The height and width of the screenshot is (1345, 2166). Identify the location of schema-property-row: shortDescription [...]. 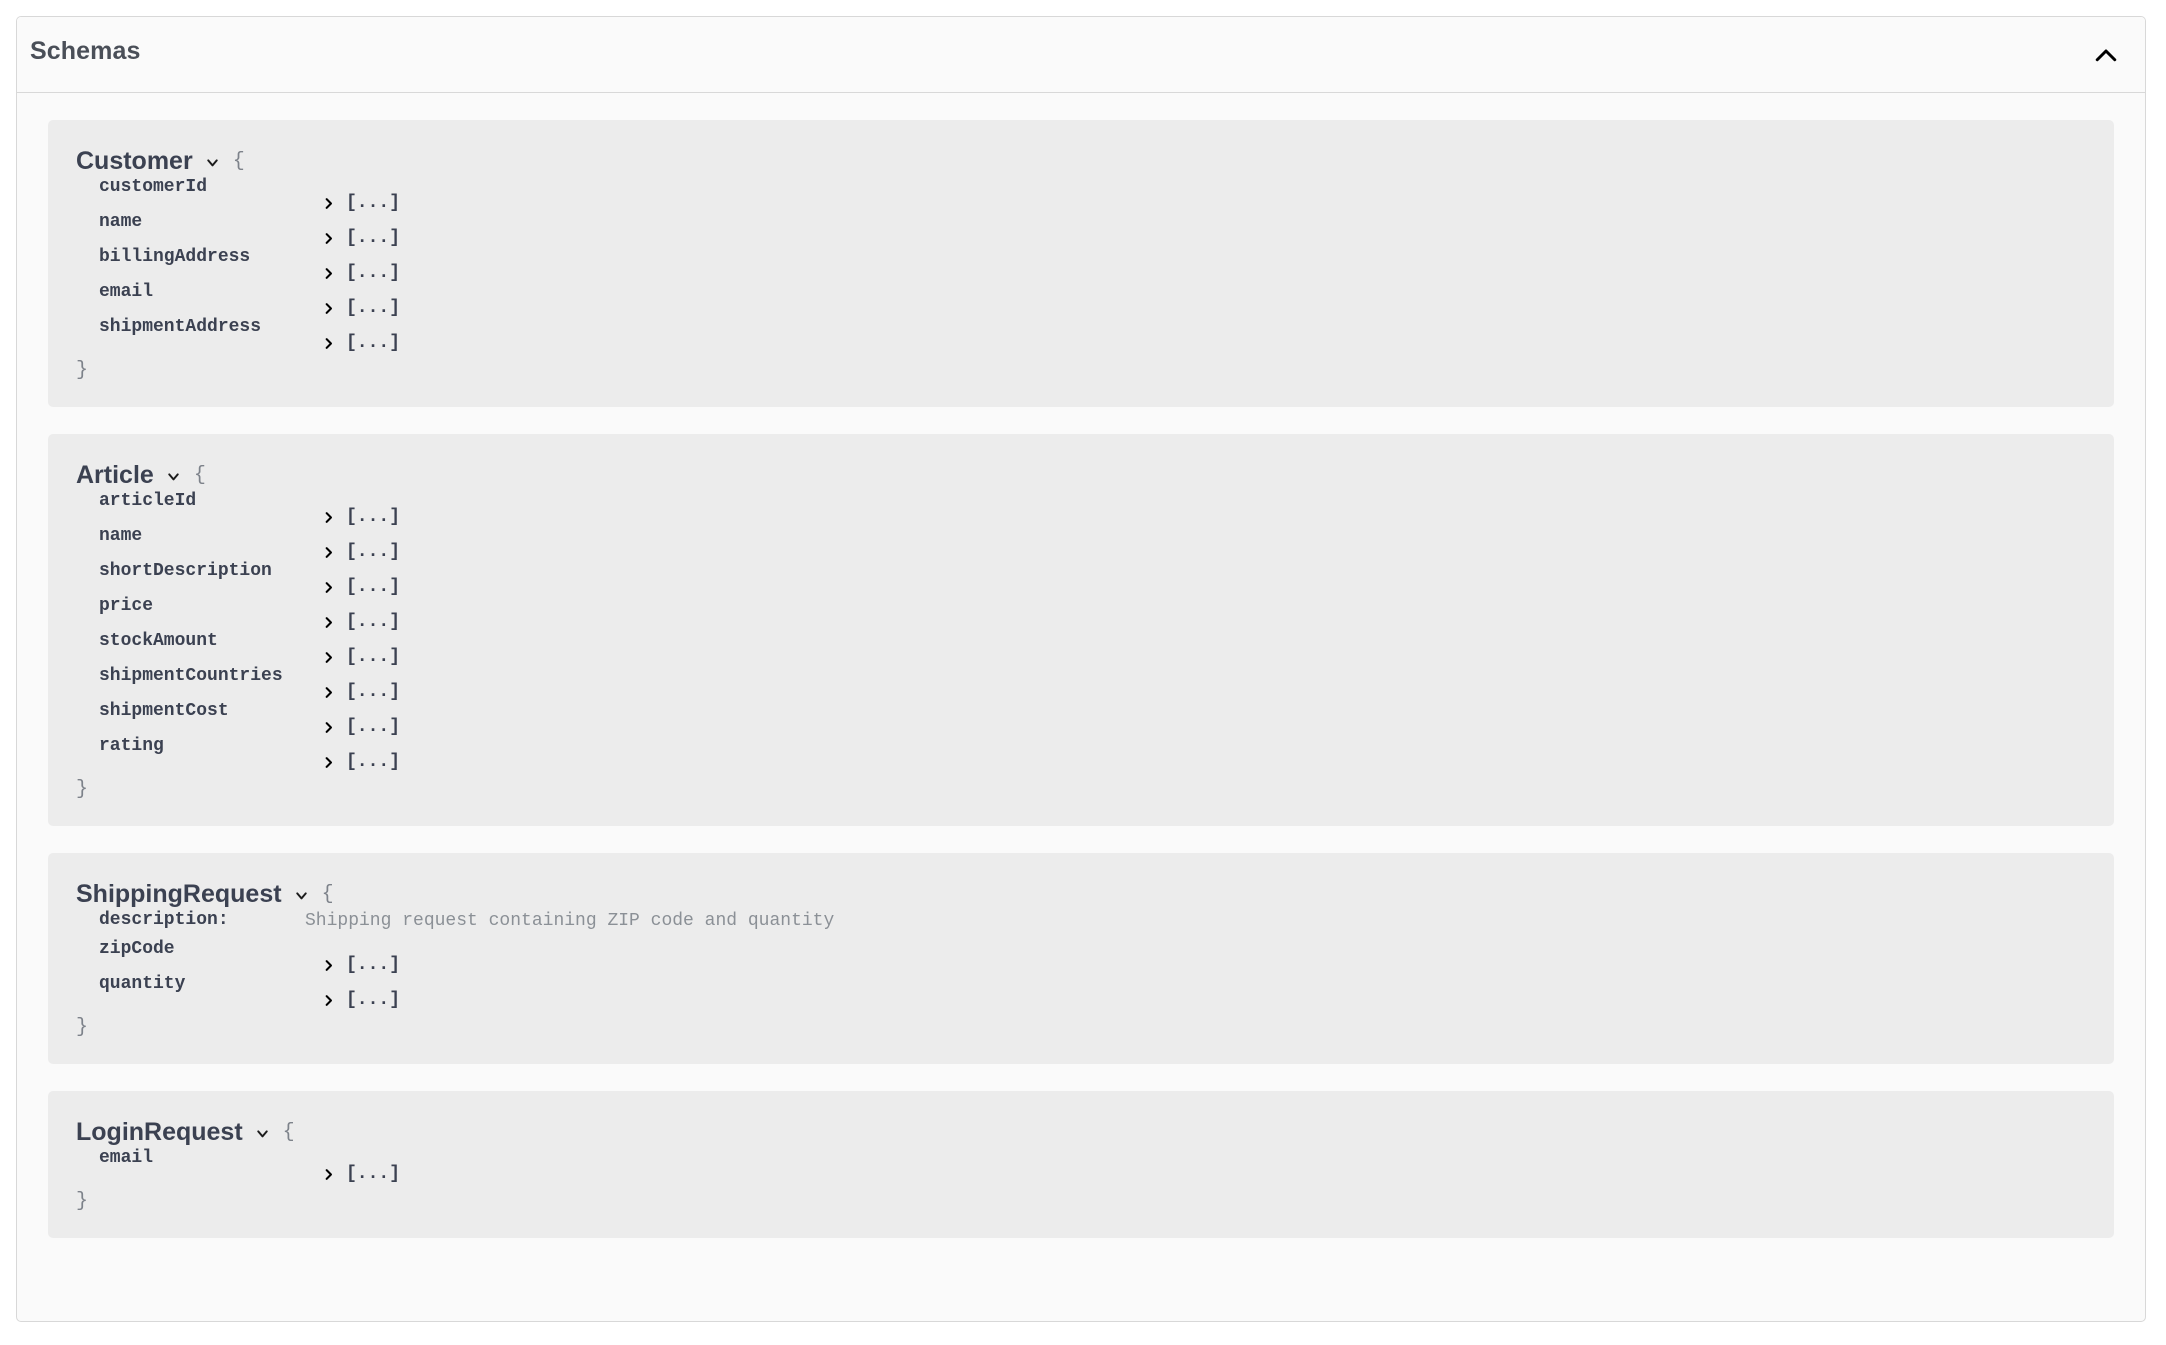
(1106, 578).